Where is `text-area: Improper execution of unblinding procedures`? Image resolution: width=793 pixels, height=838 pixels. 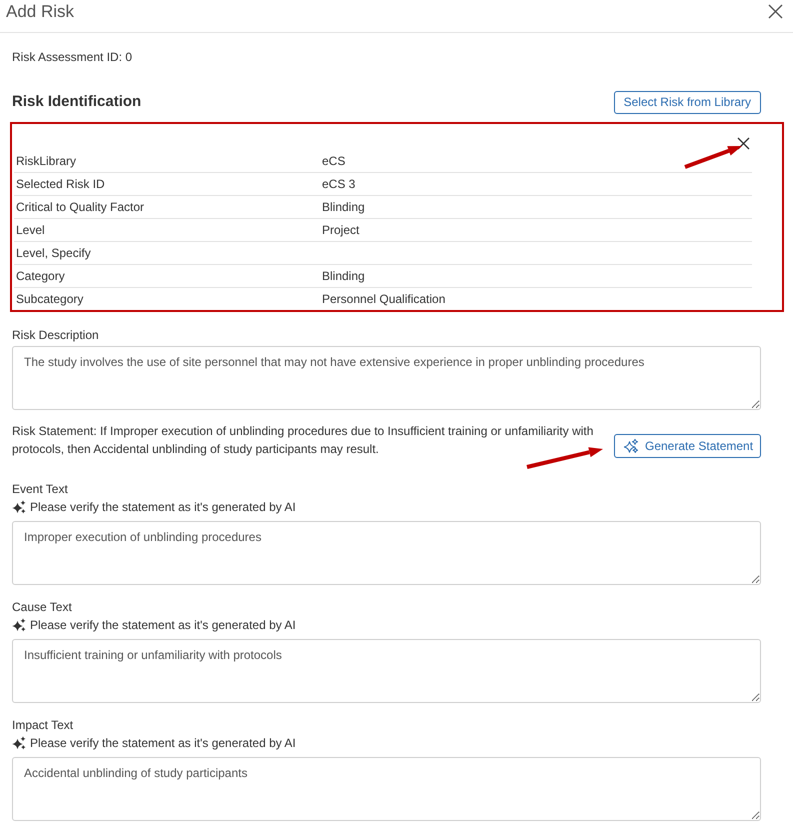
text-area: Improper execution of unblinding procedures is located at coordinates (386, 553).